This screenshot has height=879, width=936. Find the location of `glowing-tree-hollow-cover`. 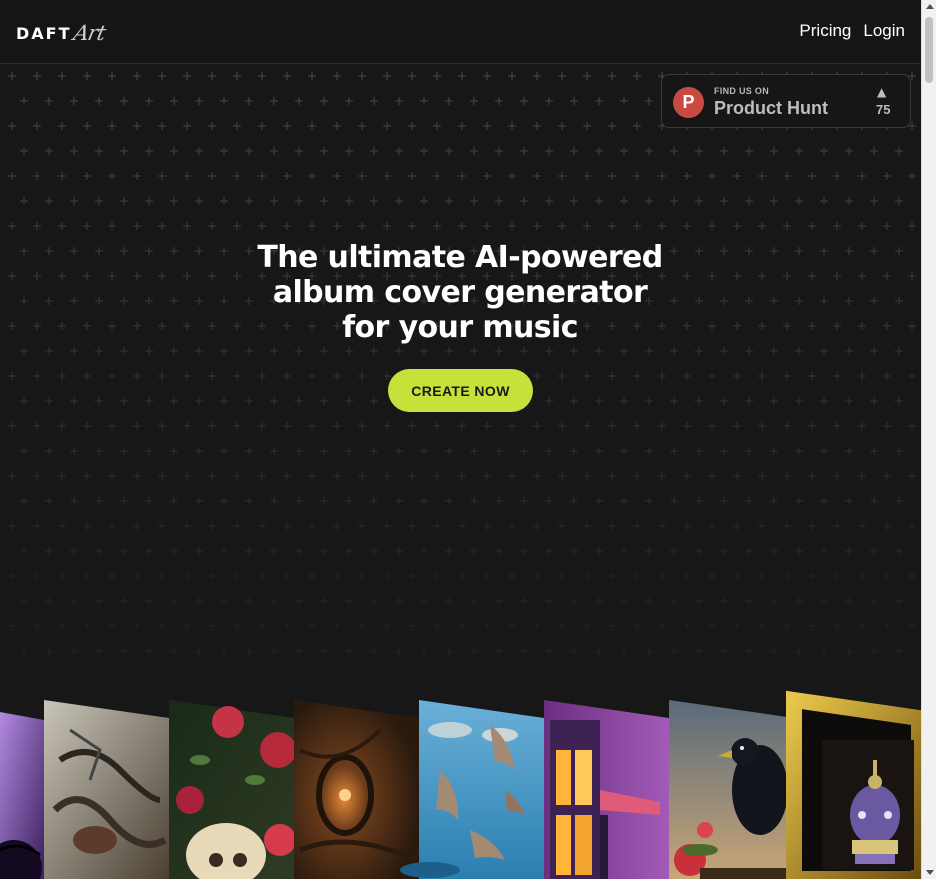

glowing-tree-hollow-cover is located at coordinates (356, 789).